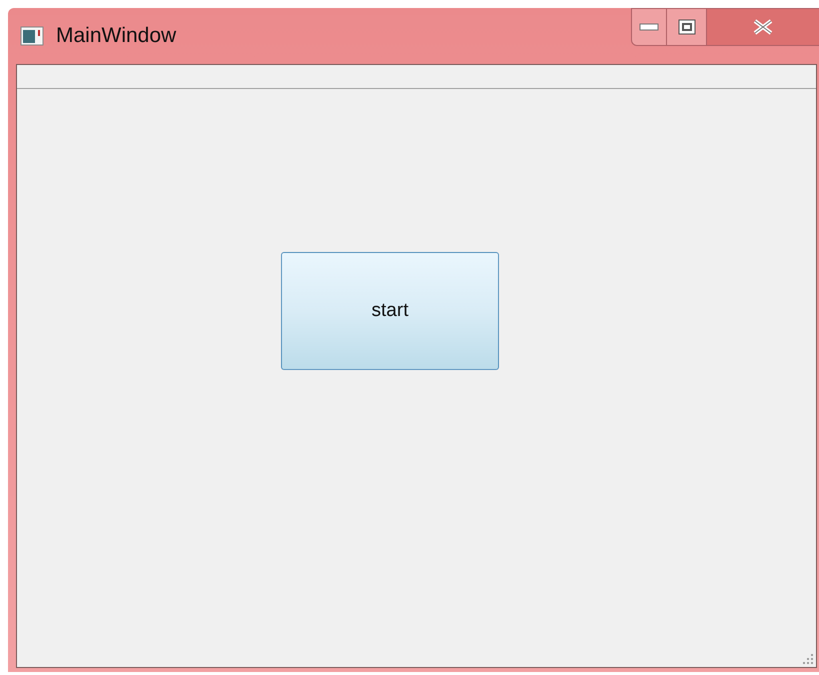 The height and width of the screenshot is (675, 819). I want to click on resize-grip-icon, so click(808, 659).